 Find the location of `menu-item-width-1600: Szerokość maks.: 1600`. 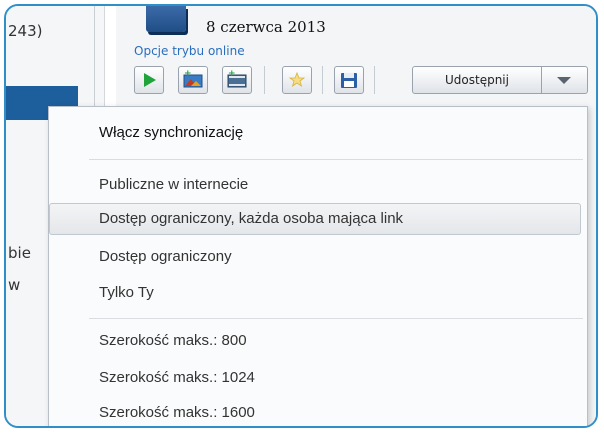

menu-item-width-1600: Szerokość maks.: 1600 is located at coordinates (177, 412).